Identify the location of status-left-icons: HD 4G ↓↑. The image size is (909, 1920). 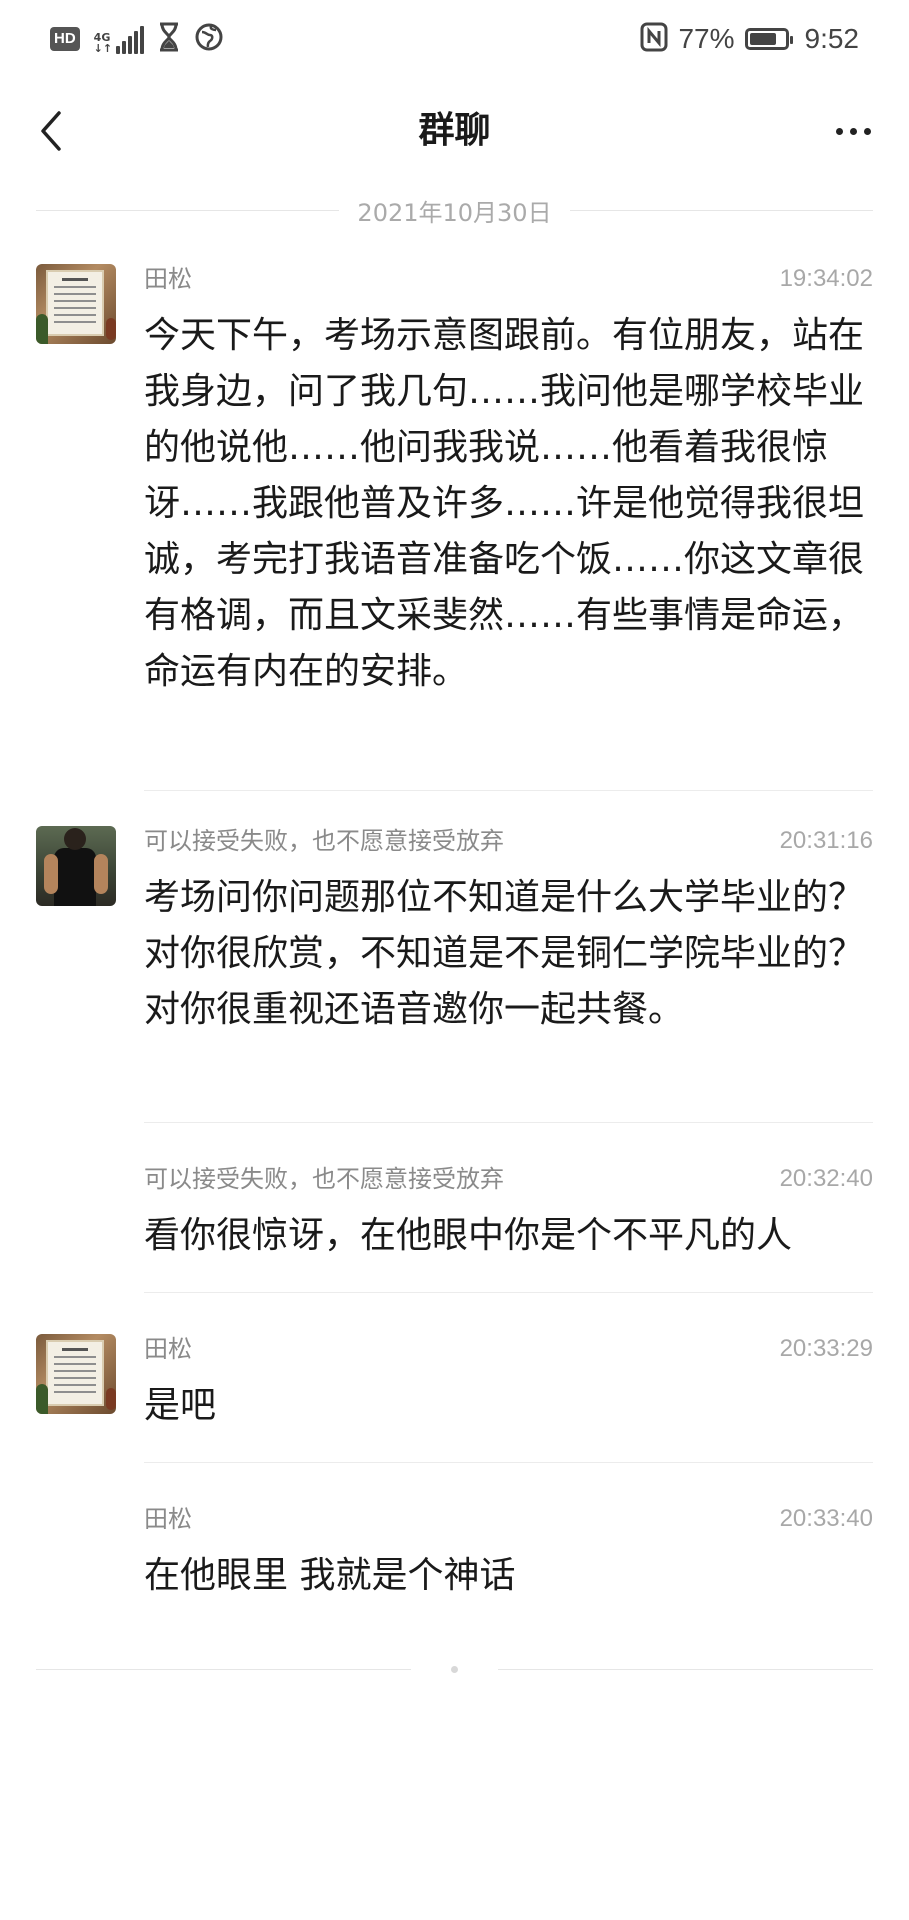
(137, 39).